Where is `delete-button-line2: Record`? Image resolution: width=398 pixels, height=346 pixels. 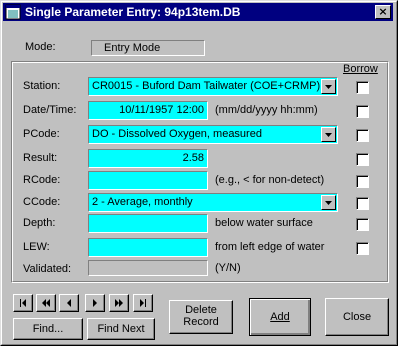 delete-button-line2: Record is located at coordinates (201, 322).